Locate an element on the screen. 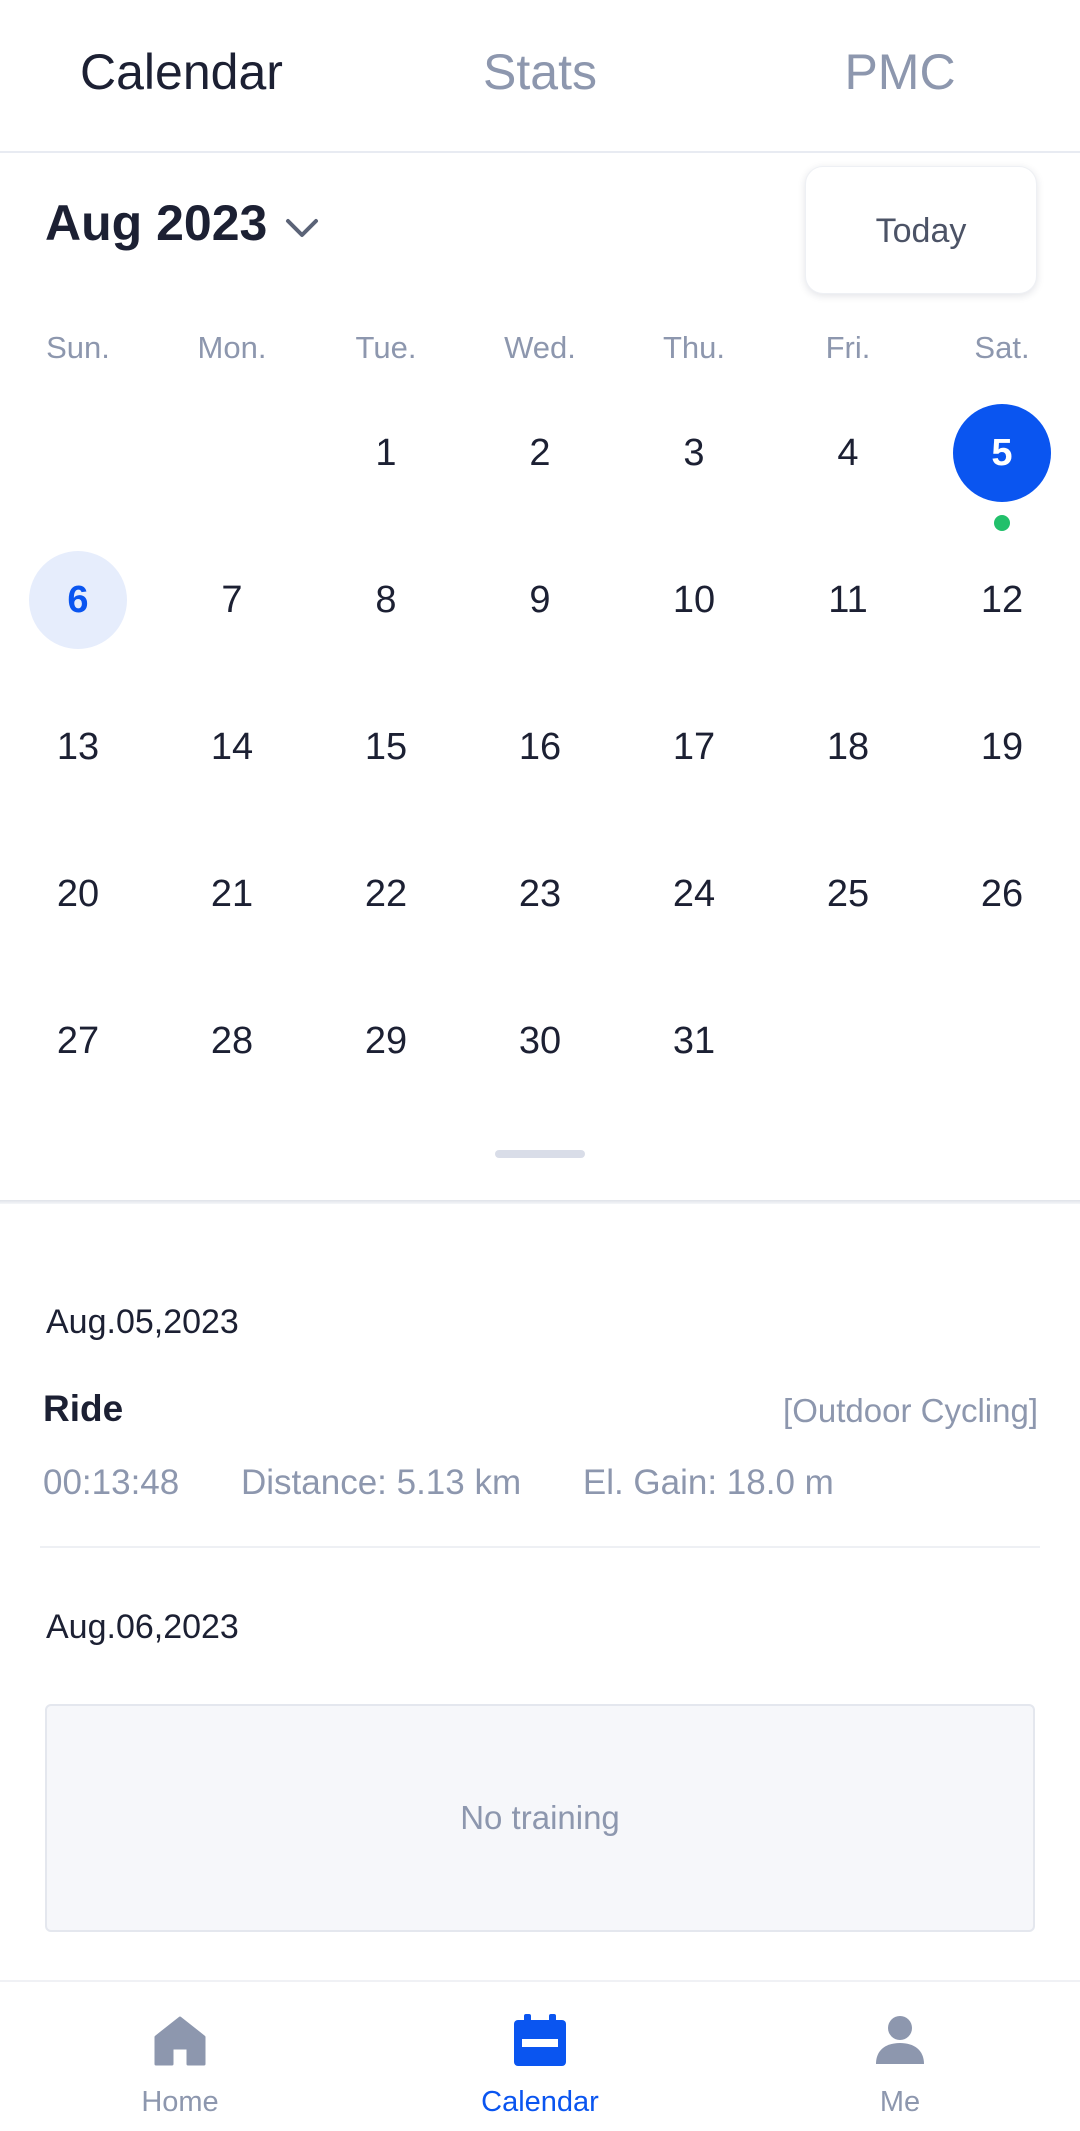 This screenshot has height=2131, width=1080. weekday-header: Sun. Mon. Tue. Wed. Thu. Fri. Sat. is located at coordinates (540, 348).